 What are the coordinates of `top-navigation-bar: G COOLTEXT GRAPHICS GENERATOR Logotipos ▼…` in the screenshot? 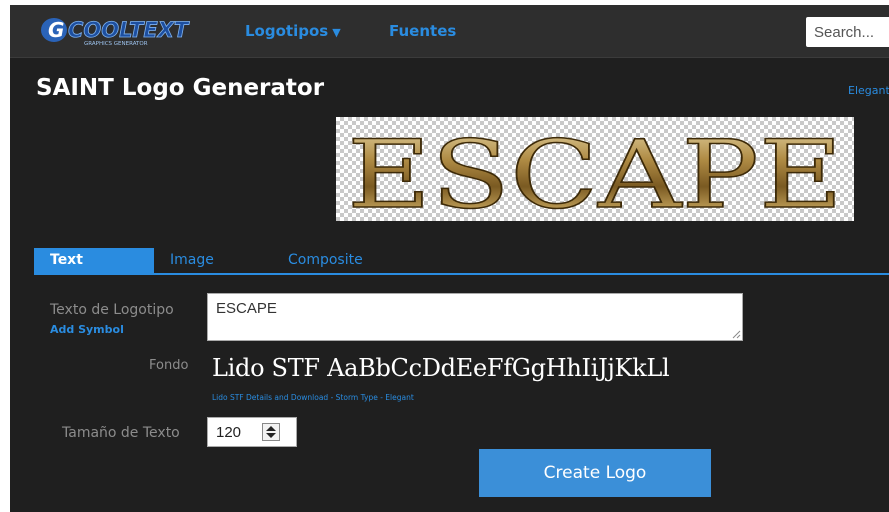 It's located at (449, 31).